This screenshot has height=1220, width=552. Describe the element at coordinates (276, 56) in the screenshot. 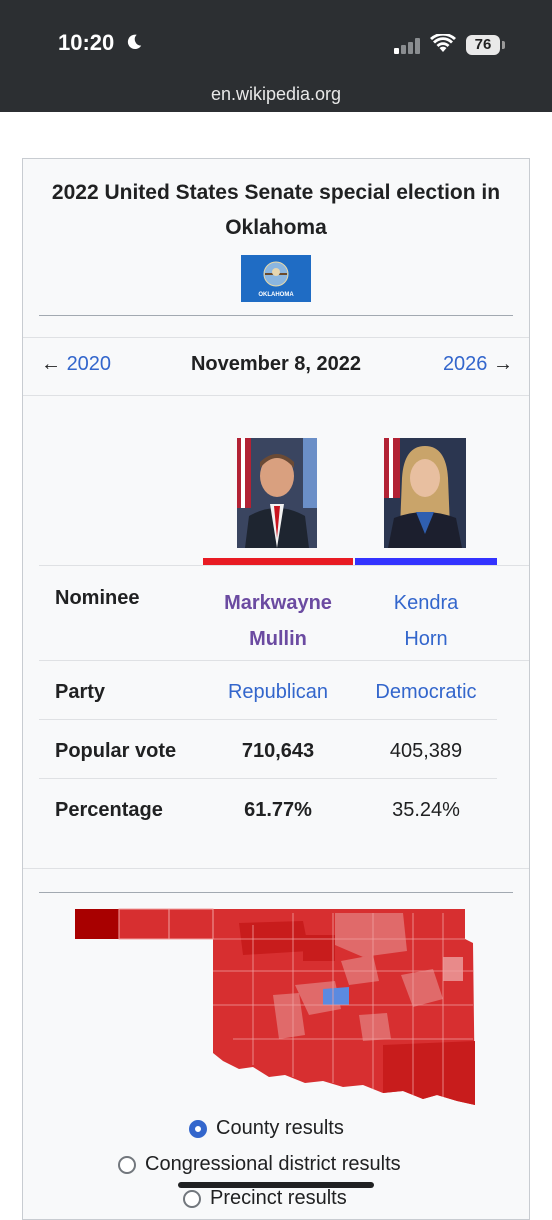

I see `status-bar: 10:20 76 en.wikipedia.org` at that location.